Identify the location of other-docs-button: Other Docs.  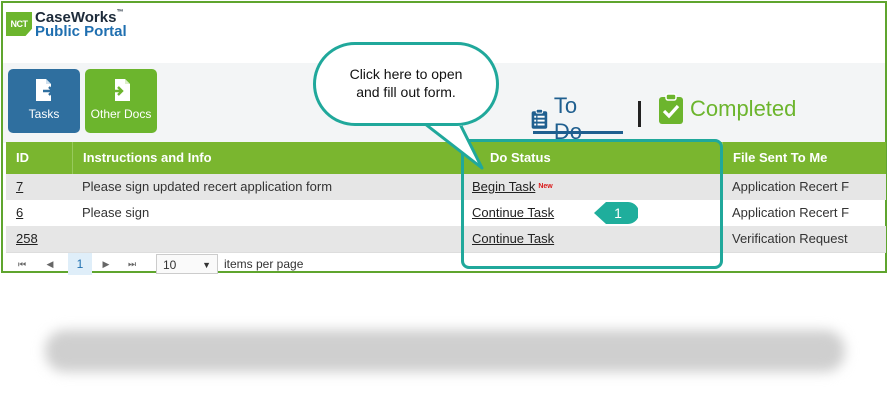
(121, 101).